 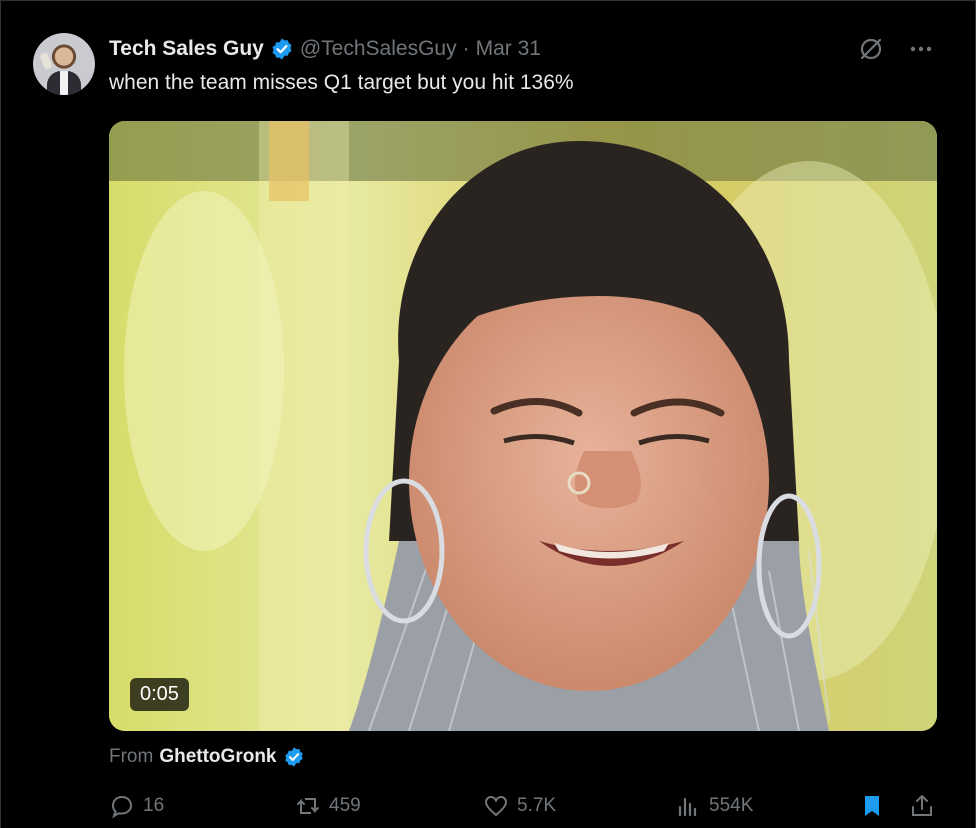 I want to click on bookmark-icon, so click(x=872, y=806).